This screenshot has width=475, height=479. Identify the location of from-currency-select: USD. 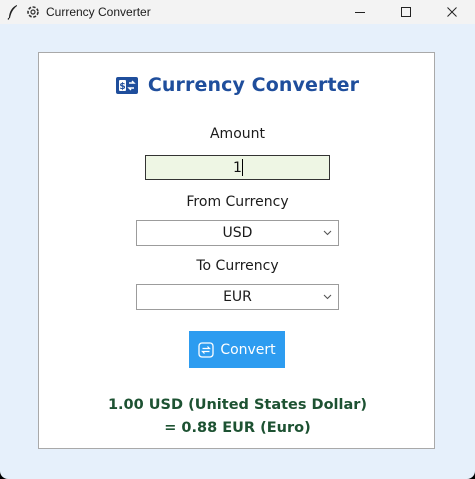
(237, 233).